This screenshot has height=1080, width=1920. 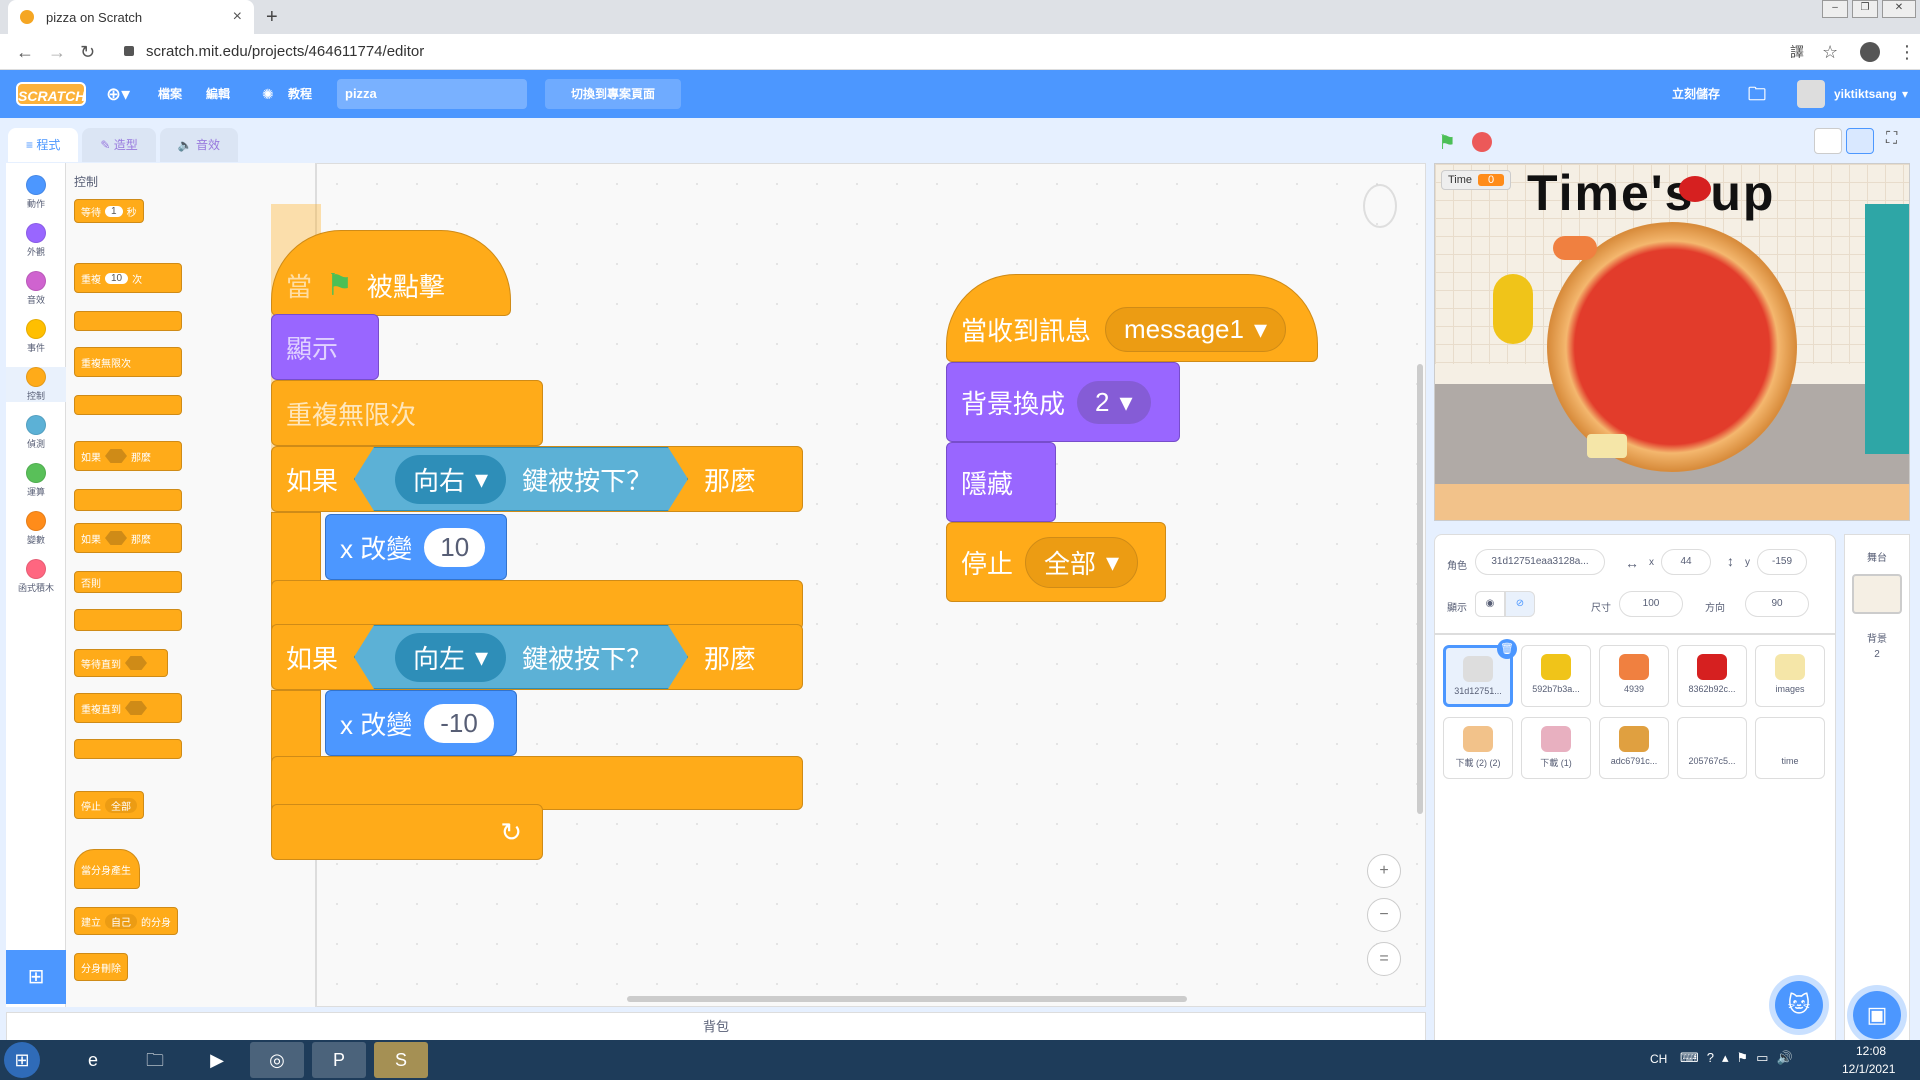 I want to click on x-input: 44, so click(x=1686, y=562).